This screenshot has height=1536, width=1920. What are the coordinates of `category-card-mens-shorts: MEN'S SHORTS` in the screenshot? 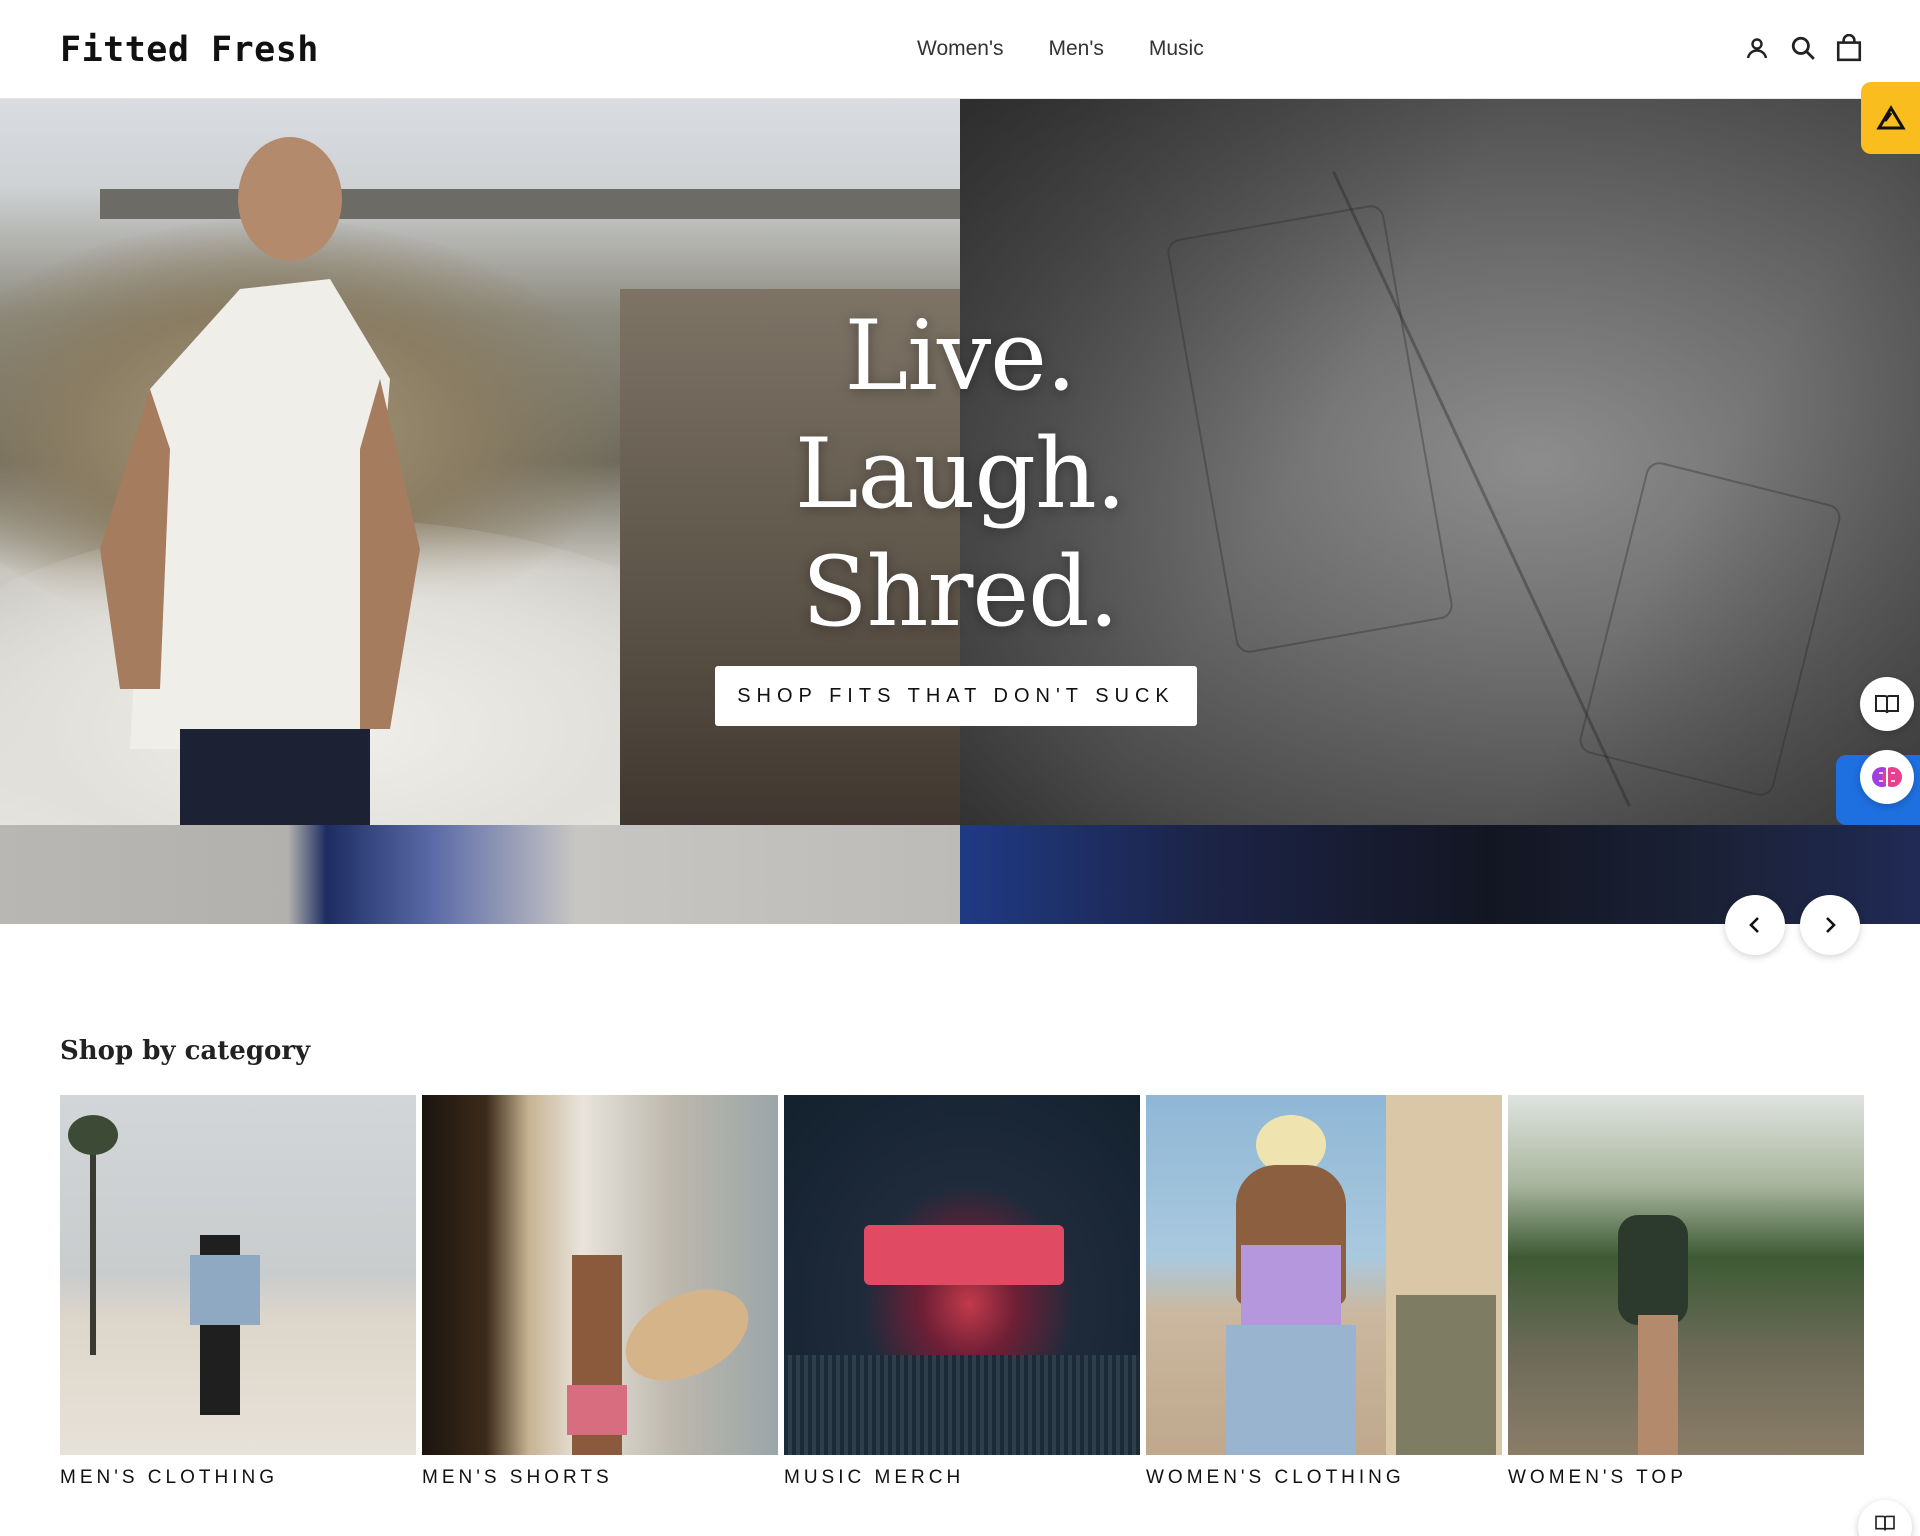 It's located at (600, 1292).